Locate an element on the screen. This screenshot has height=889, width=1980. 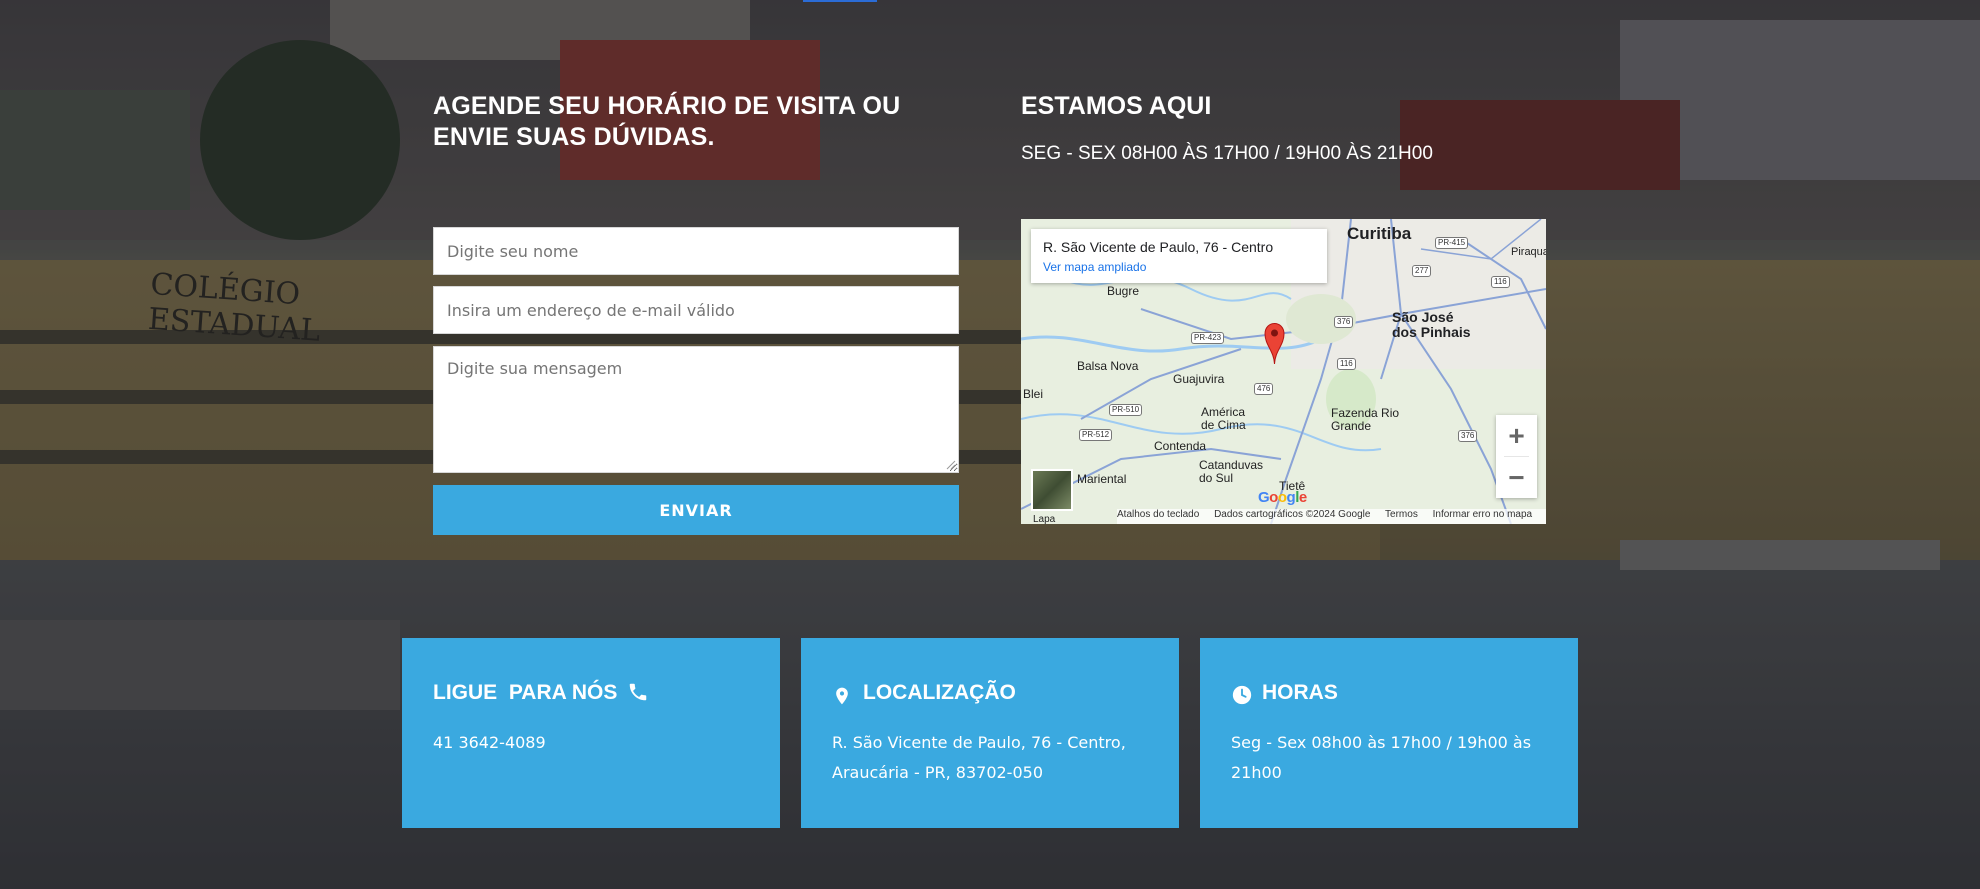
card-title: HORAS is located at coordinates (1300, 692).